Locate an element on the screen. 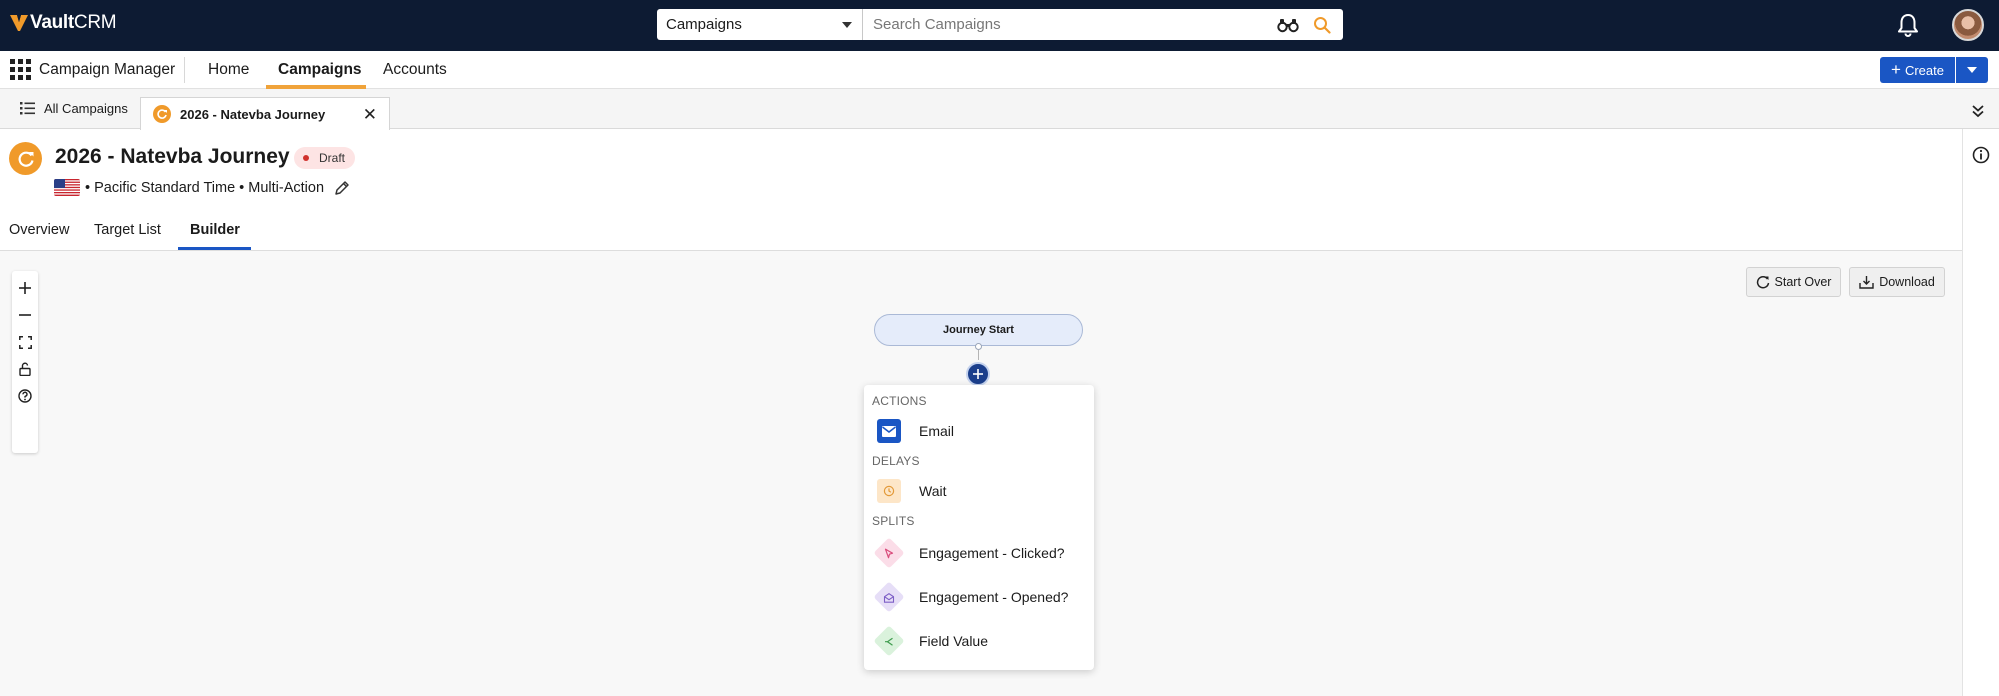 This screenshot has width=1999, height=696. campaign-journey-icon is located at coordinates (162, 114).